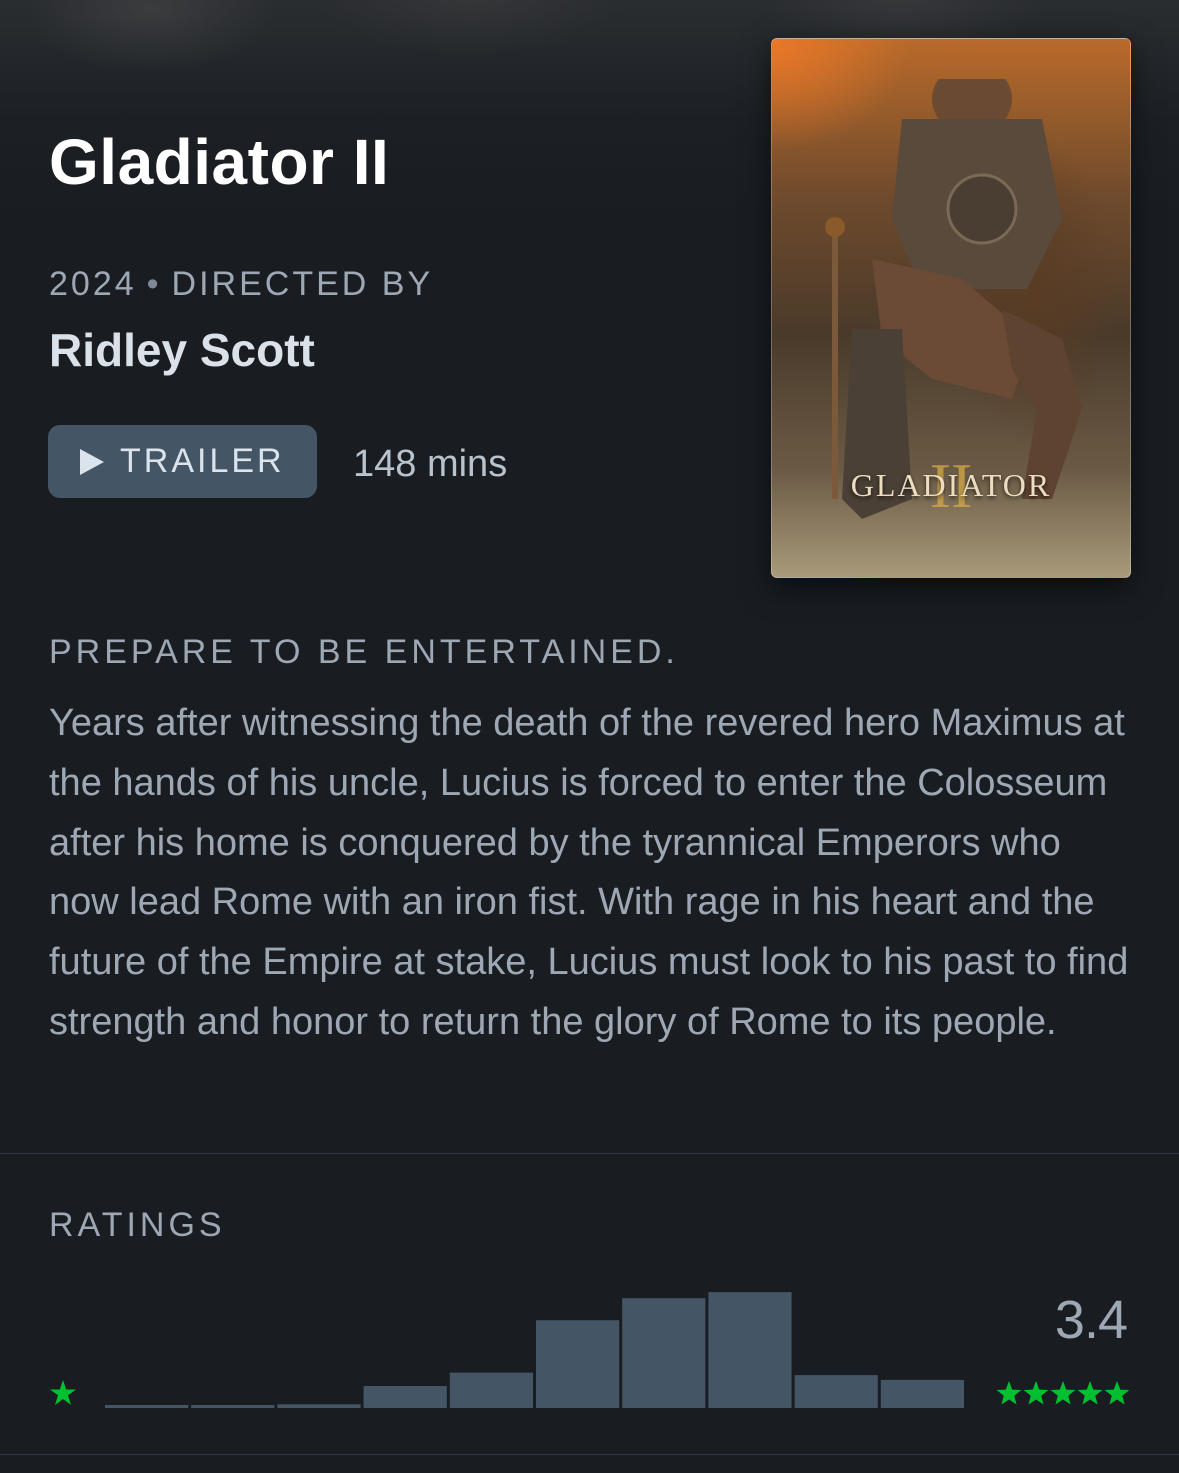 This screenshot has height=1473, width=1179. What do you see at coordinates (182, 350) in the screenshot?
I see `director-name: Ridley Scott` at bounding box center [182, 350].